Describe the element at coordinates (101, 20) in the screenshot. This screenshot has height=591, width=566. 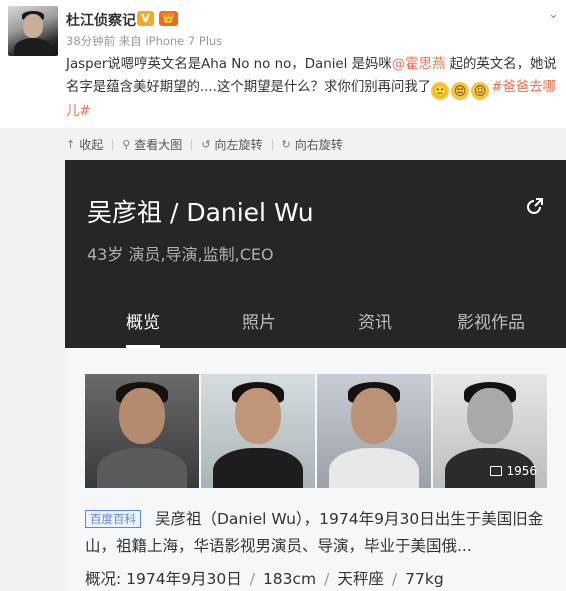
I see `username: 杜江侦察记` at that location.